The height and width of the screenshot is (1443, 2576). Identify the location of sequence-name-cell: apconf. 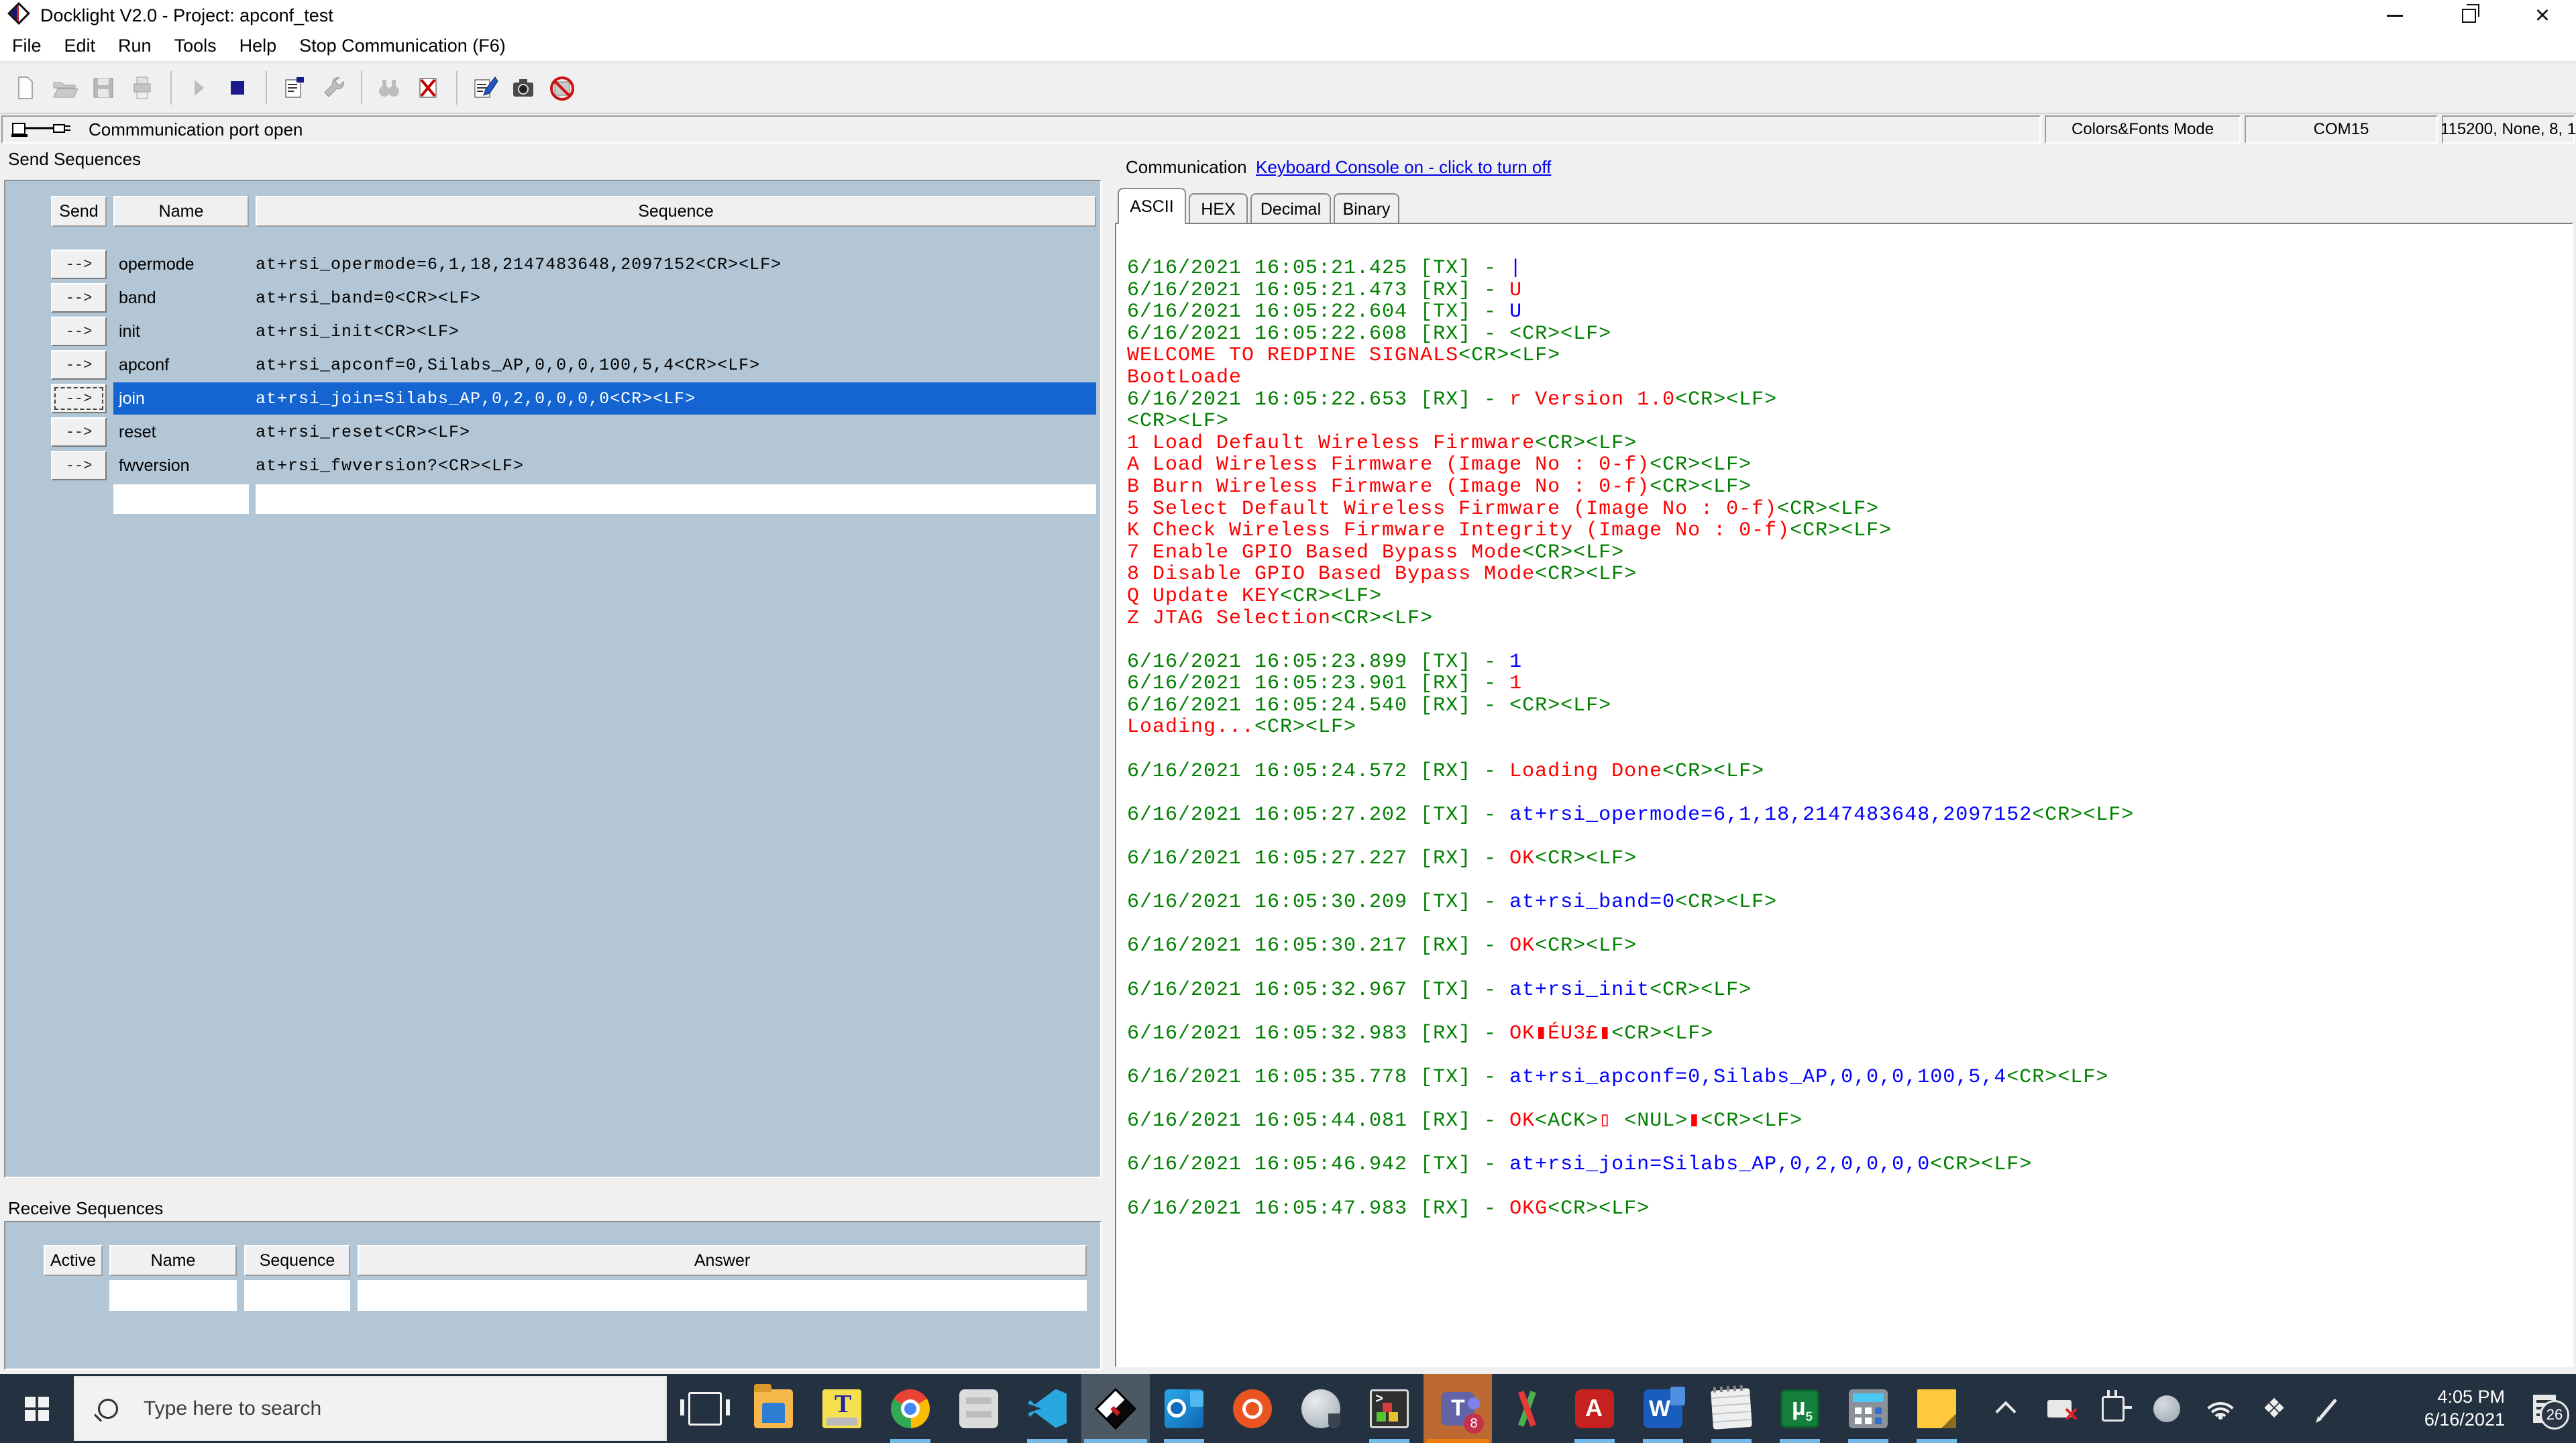
(181, 365).